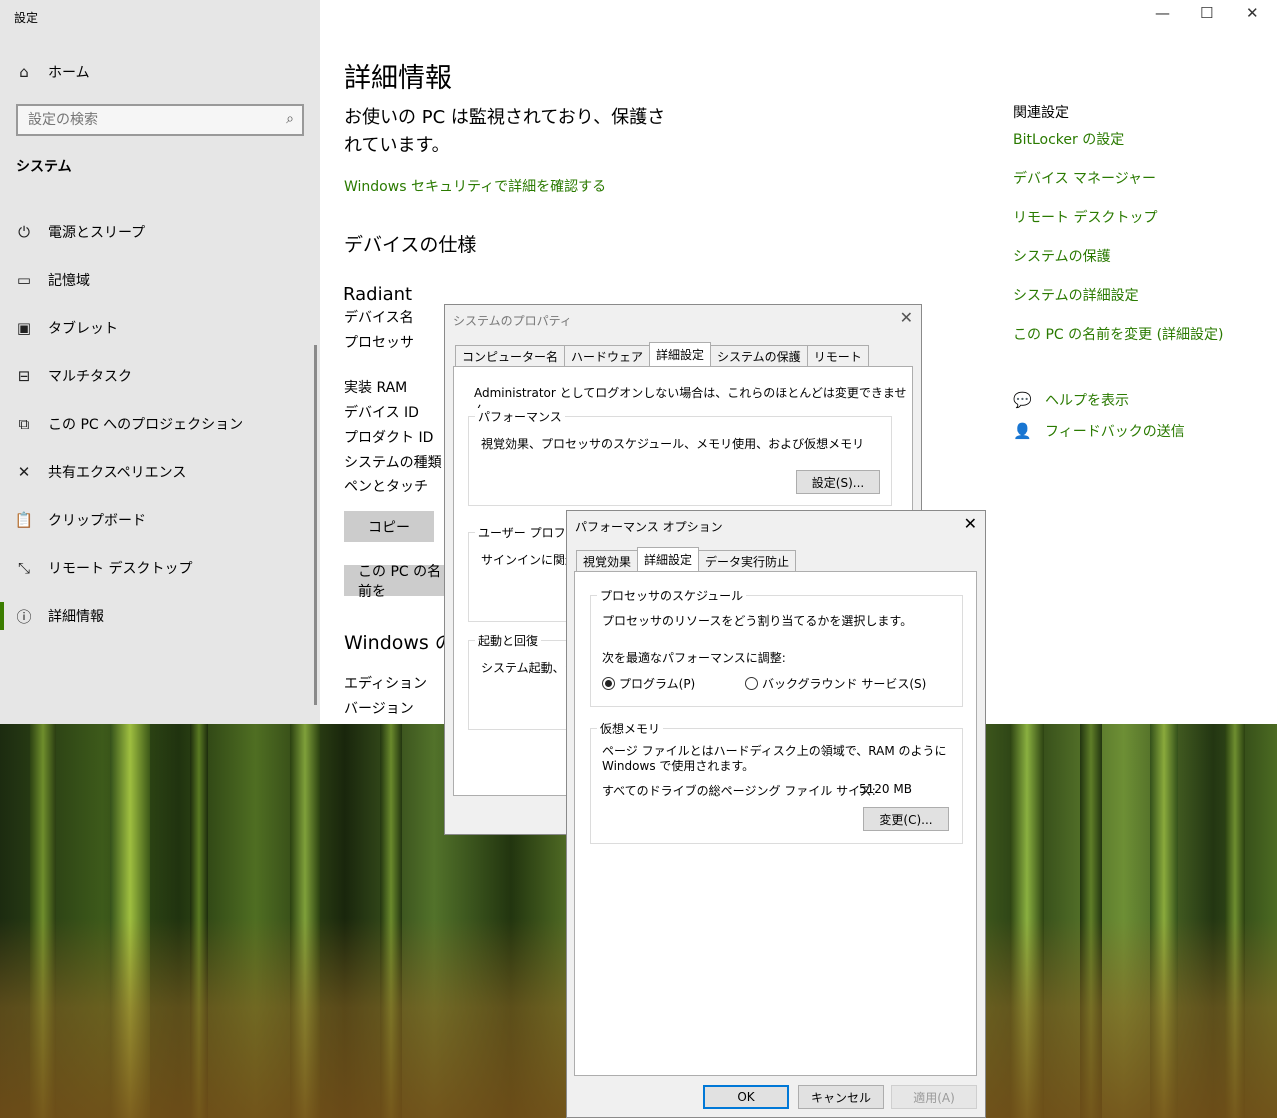 This screenshot has width=1277, height=1118. Describe the element at coordinates (759, 355) in the screenshot. I see `tab-system-protection: システムの保護` at that location.